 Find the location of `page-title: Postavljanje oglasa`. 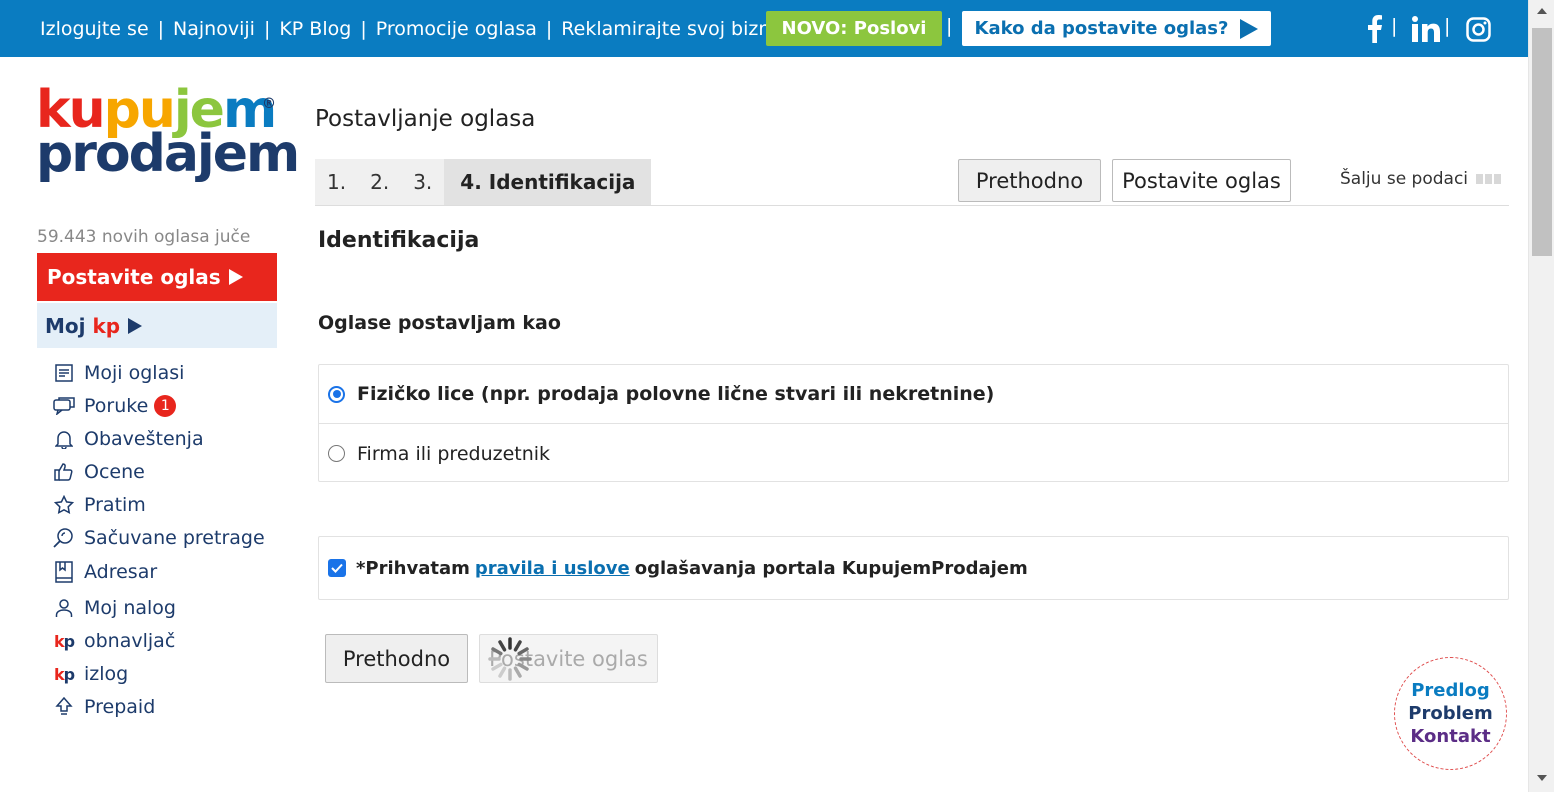

page-title: Postavljanje oglasa is located at coordinates (425, 119).